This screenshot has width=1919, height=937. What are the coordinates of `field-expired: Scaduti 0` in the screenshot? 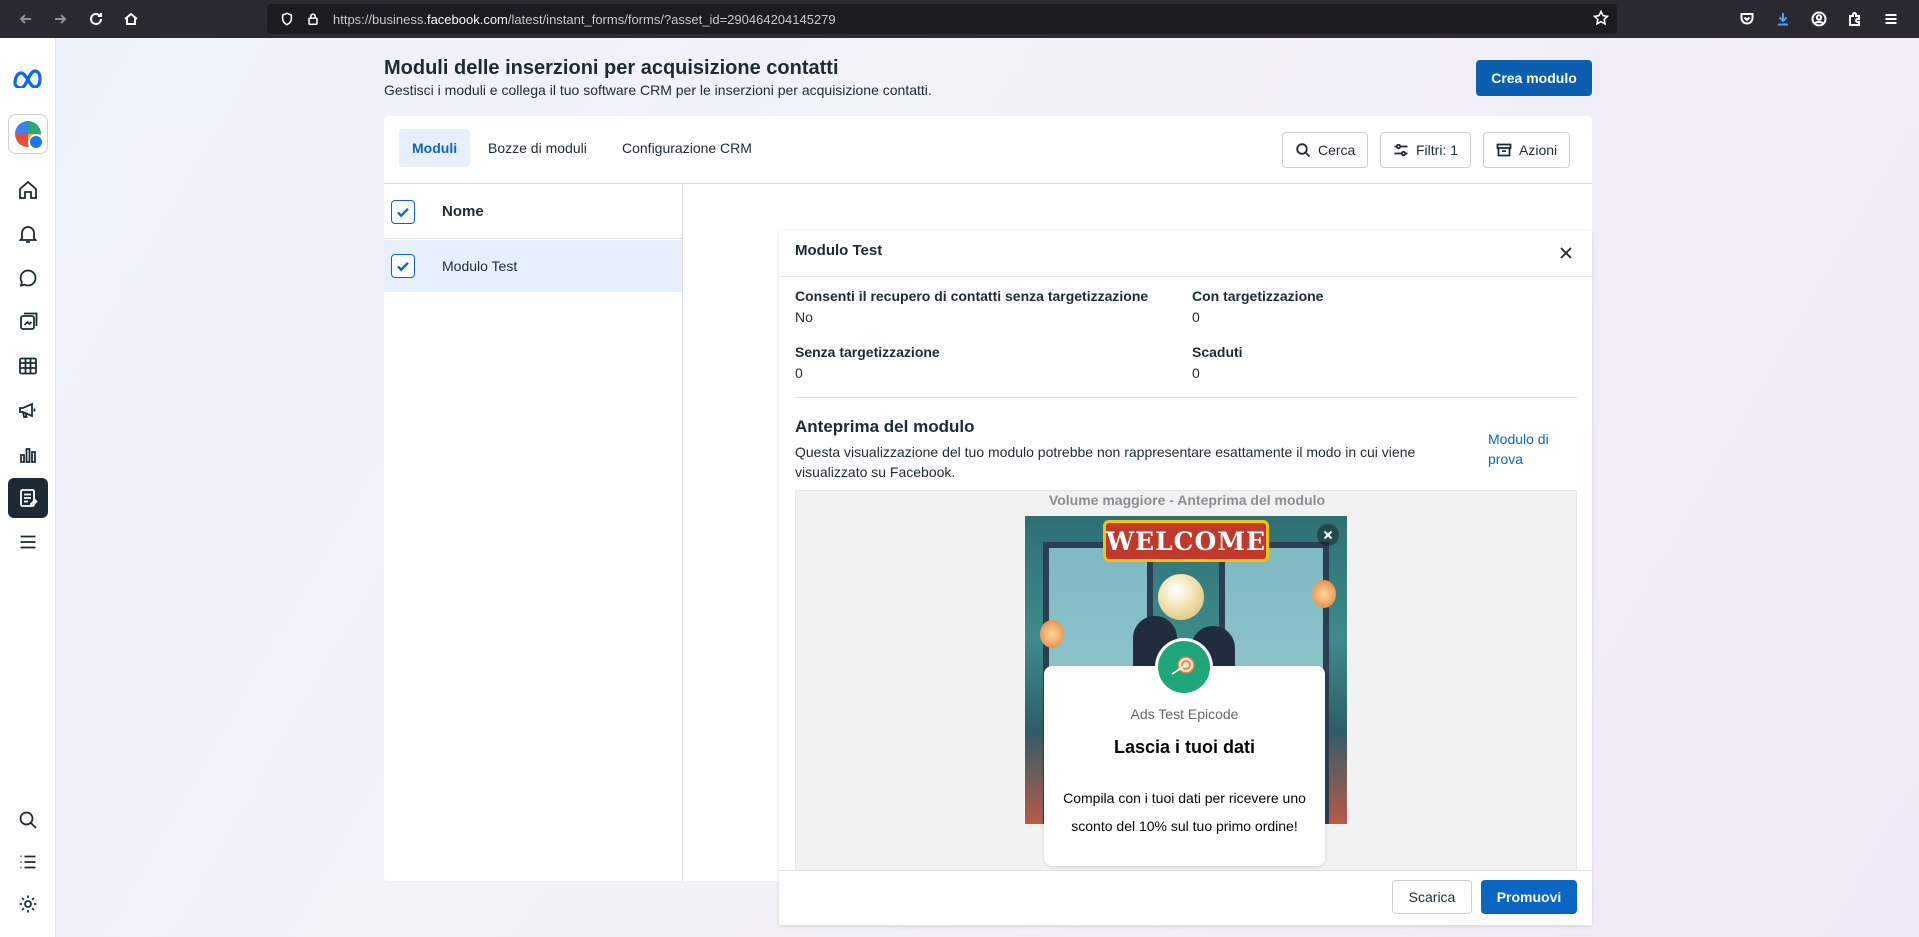 It's located at (1217, 362).